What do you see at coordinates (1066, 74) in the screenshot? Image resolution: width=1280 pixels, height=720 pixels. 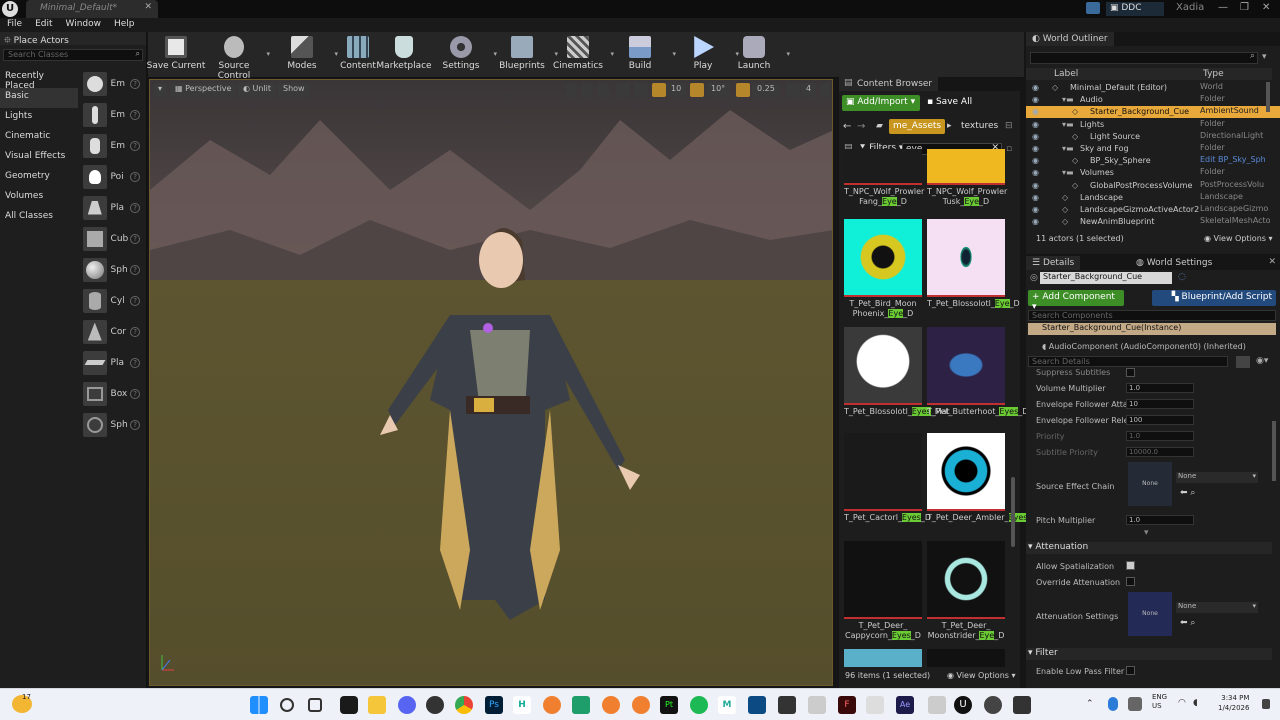 I see `label-column-header: Label` at bounding box center [1066, 74].